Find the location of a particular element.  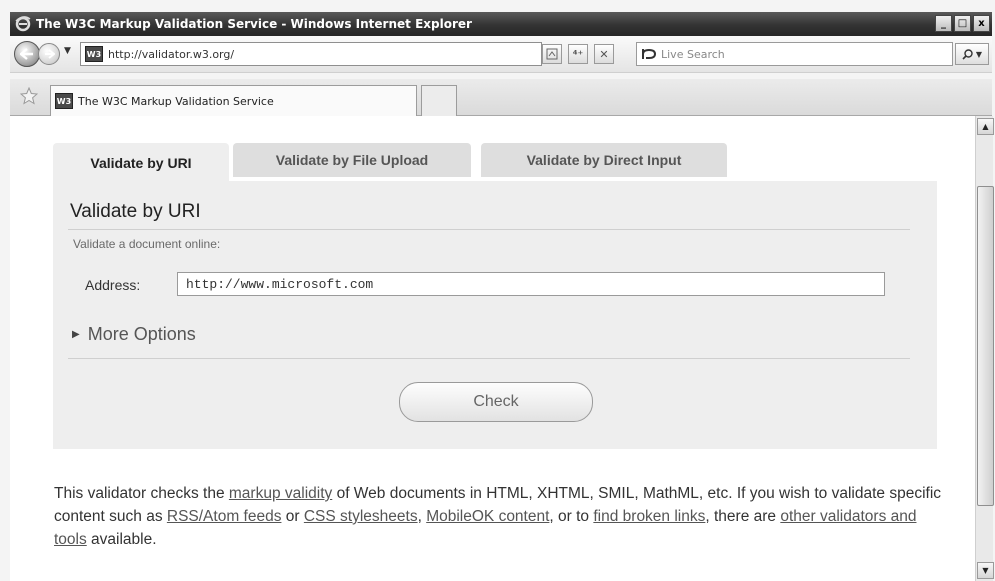

description-text: , is located at coordinates (422, 516).